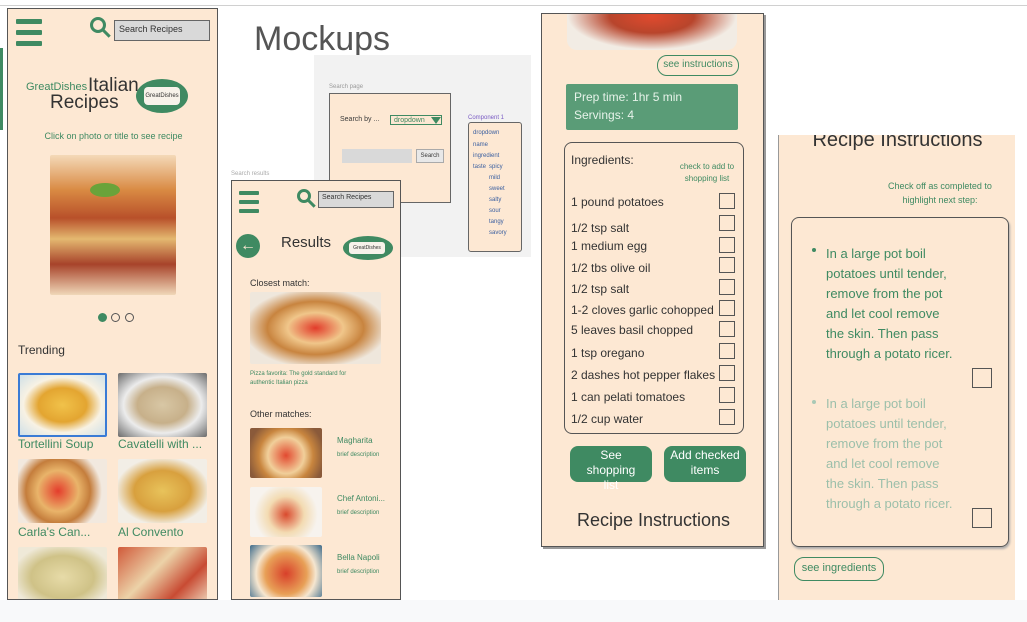 Image resolution: width=1027 pixels, height=622 pixels. What do you see at coordinates (495, 200) in the screenshot?
I see `option-salty: salty` at bounding box center [495, 200].